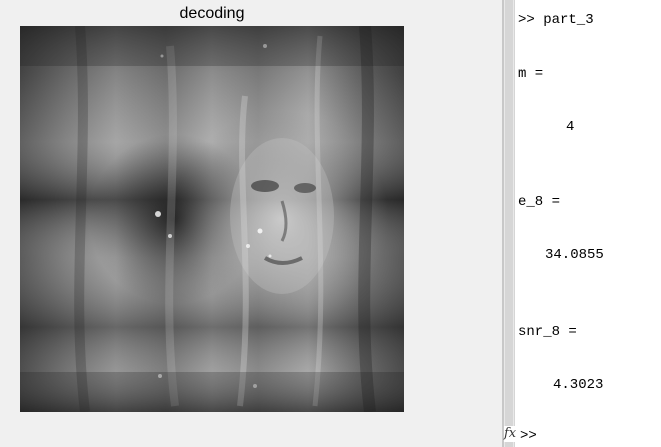 The image size is (661, 447). I want to click on output-e8-label: e_8 =, so click(539, 202).